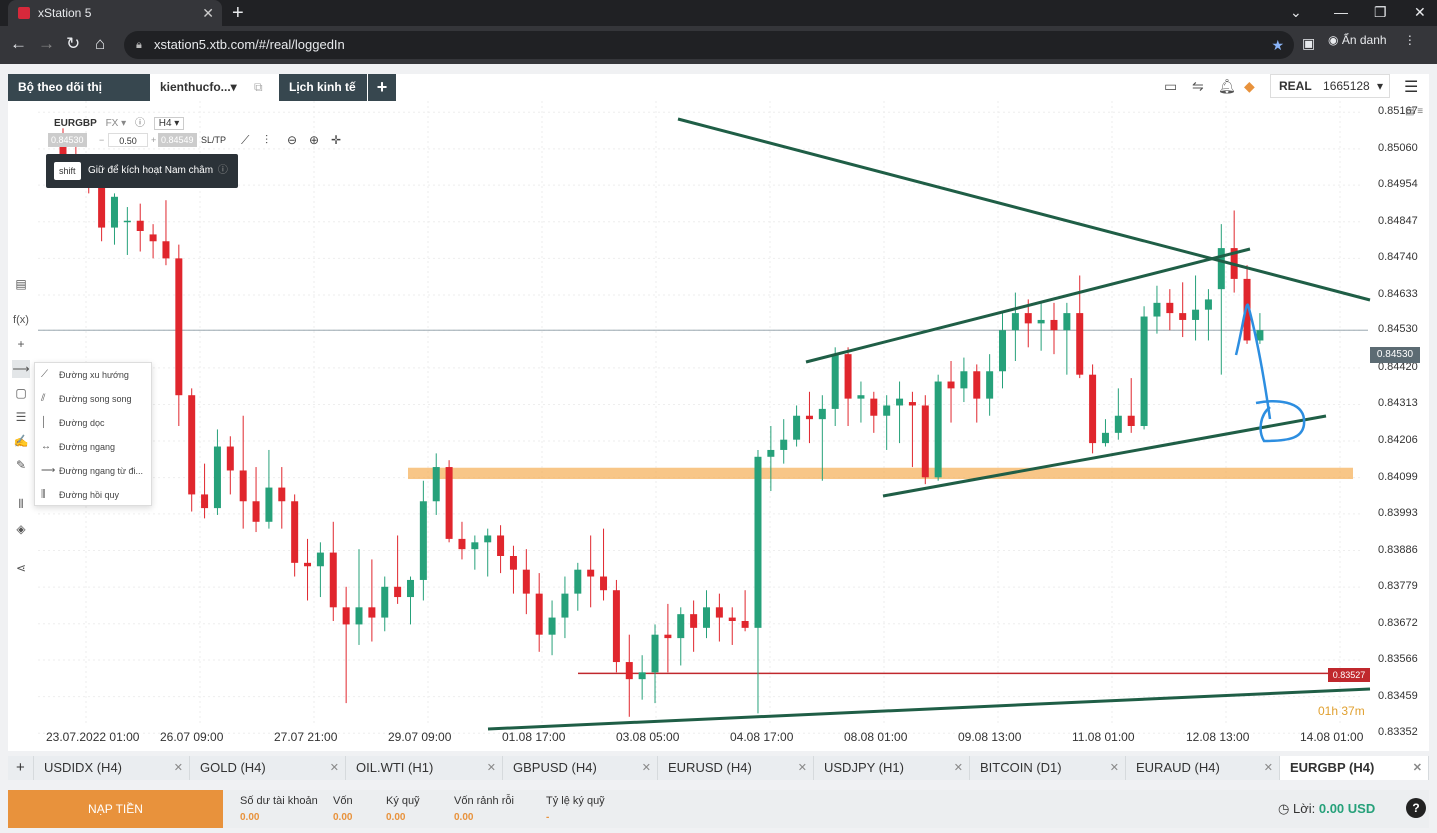  Describe the element at coordinates (424, 768) in the screenshot. I see `instrument-tab: OIL.WTI (H1) ✕` at that location.